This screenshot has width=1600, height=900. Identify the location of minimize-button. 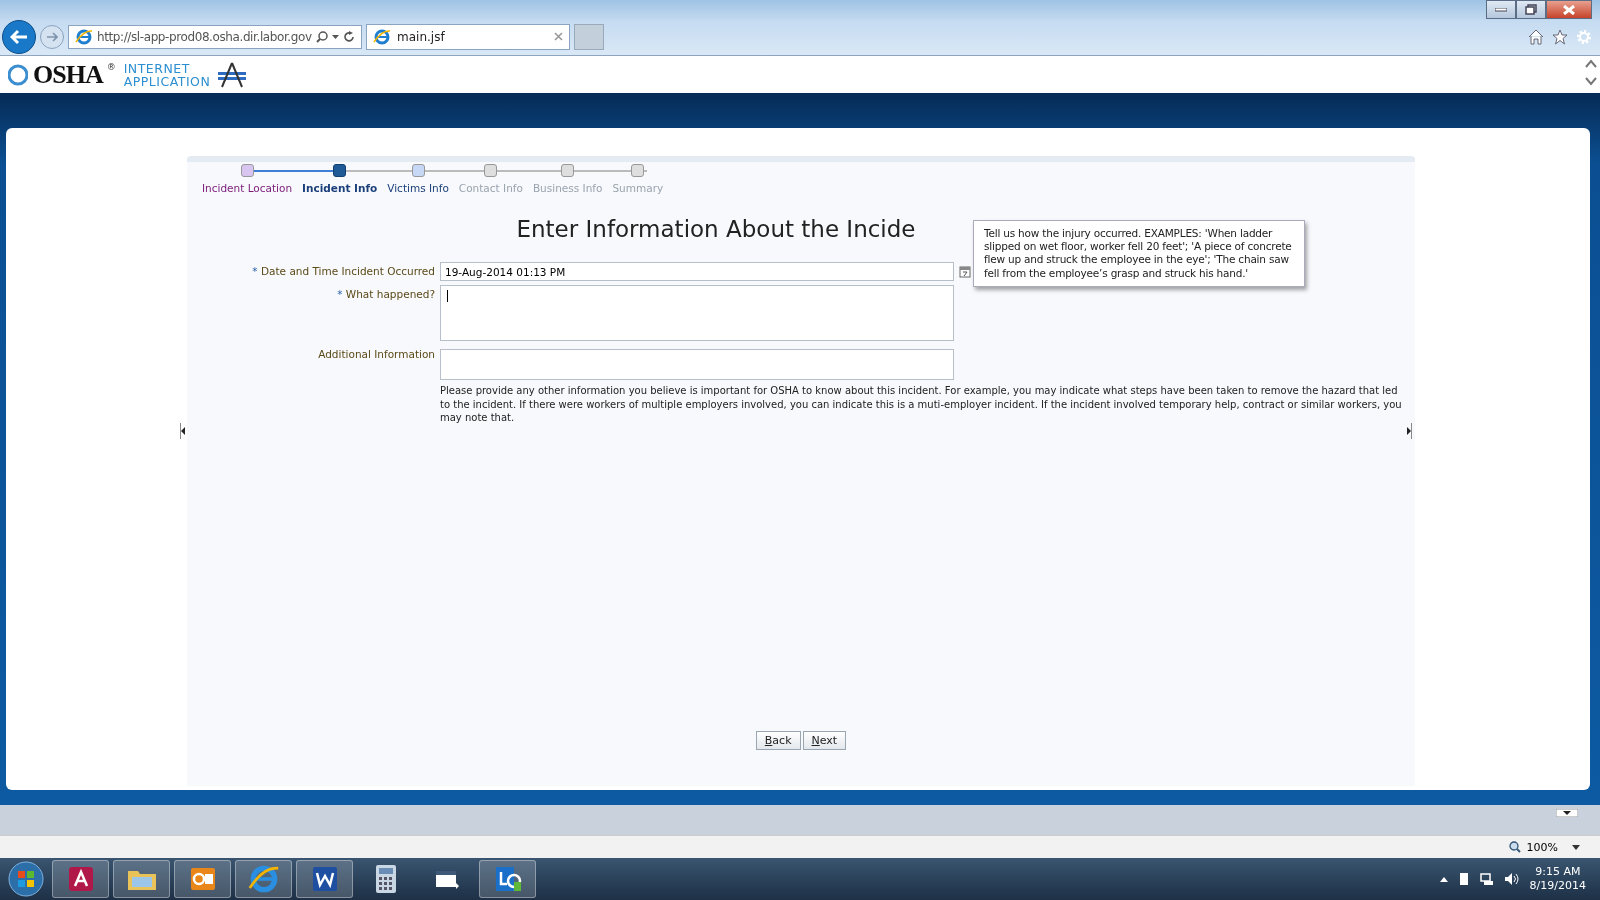
(1501, 9).